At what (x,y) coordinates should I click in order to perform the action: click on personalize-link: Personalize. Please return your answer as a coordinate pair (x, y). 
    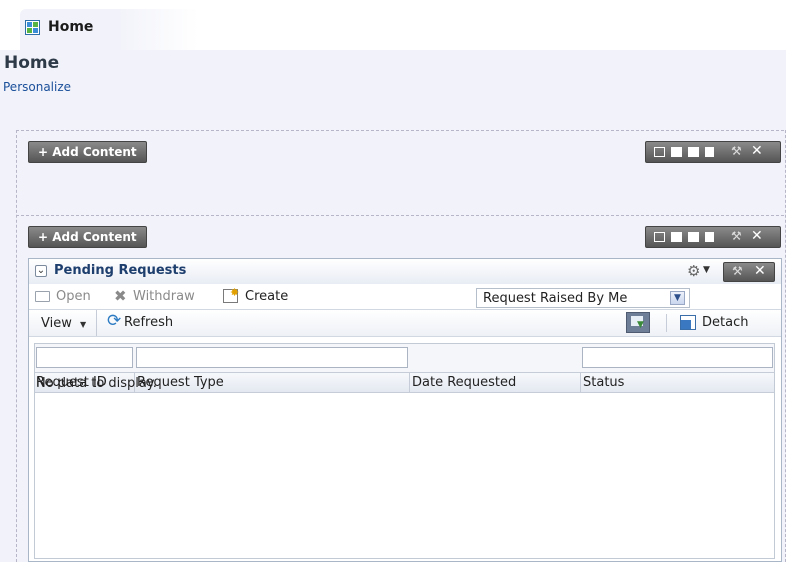
    Looking at the image, I should click on (37, 87).